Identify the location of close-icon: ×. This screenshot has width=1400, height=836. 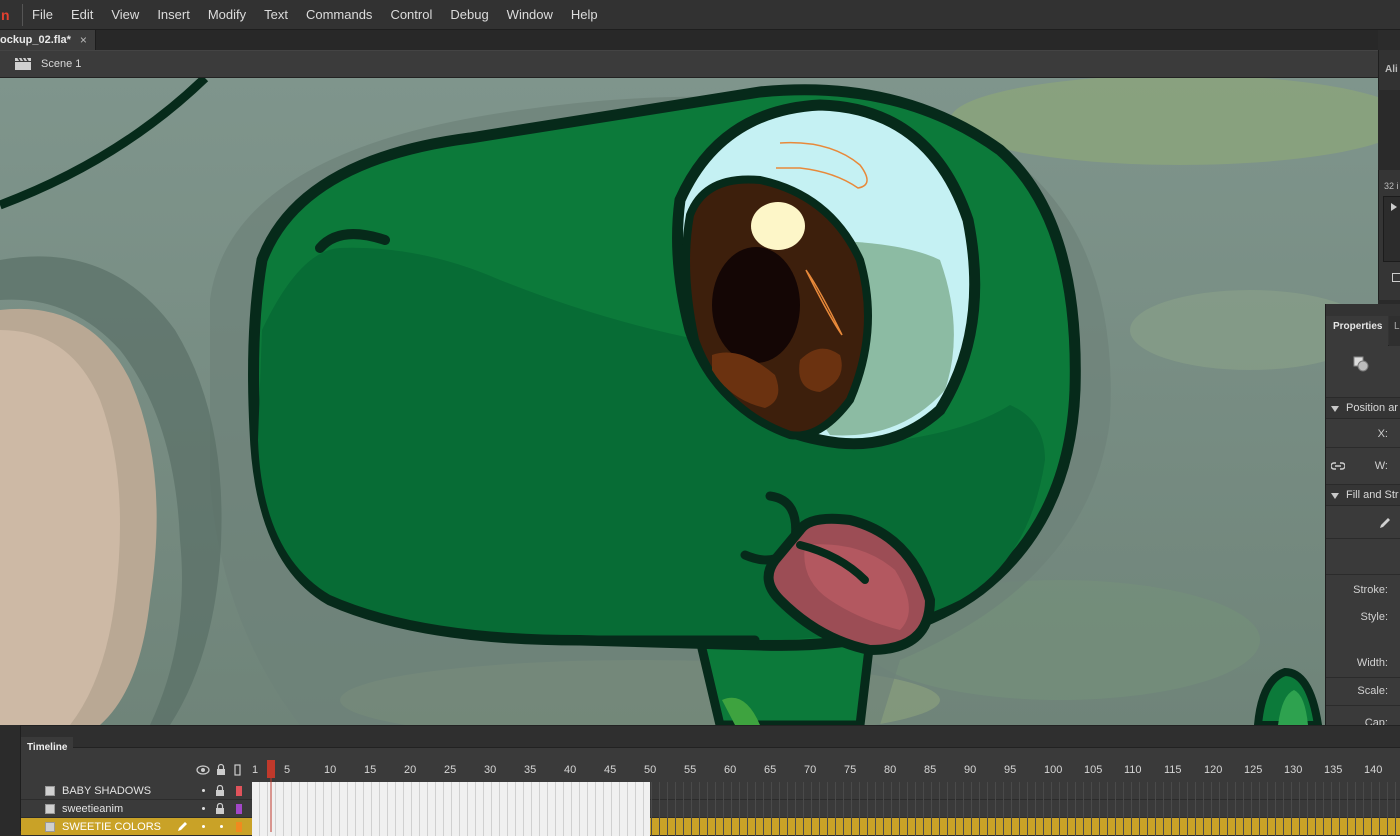
(83, 40).